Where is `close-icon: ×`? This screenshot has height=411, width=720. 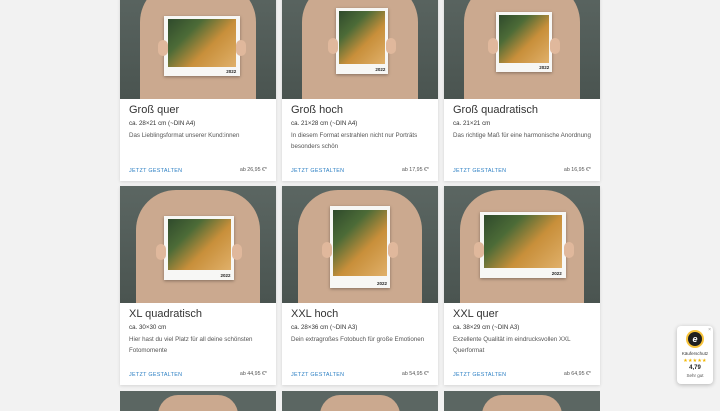
close-icon: × is located at coordinates (709, 330).